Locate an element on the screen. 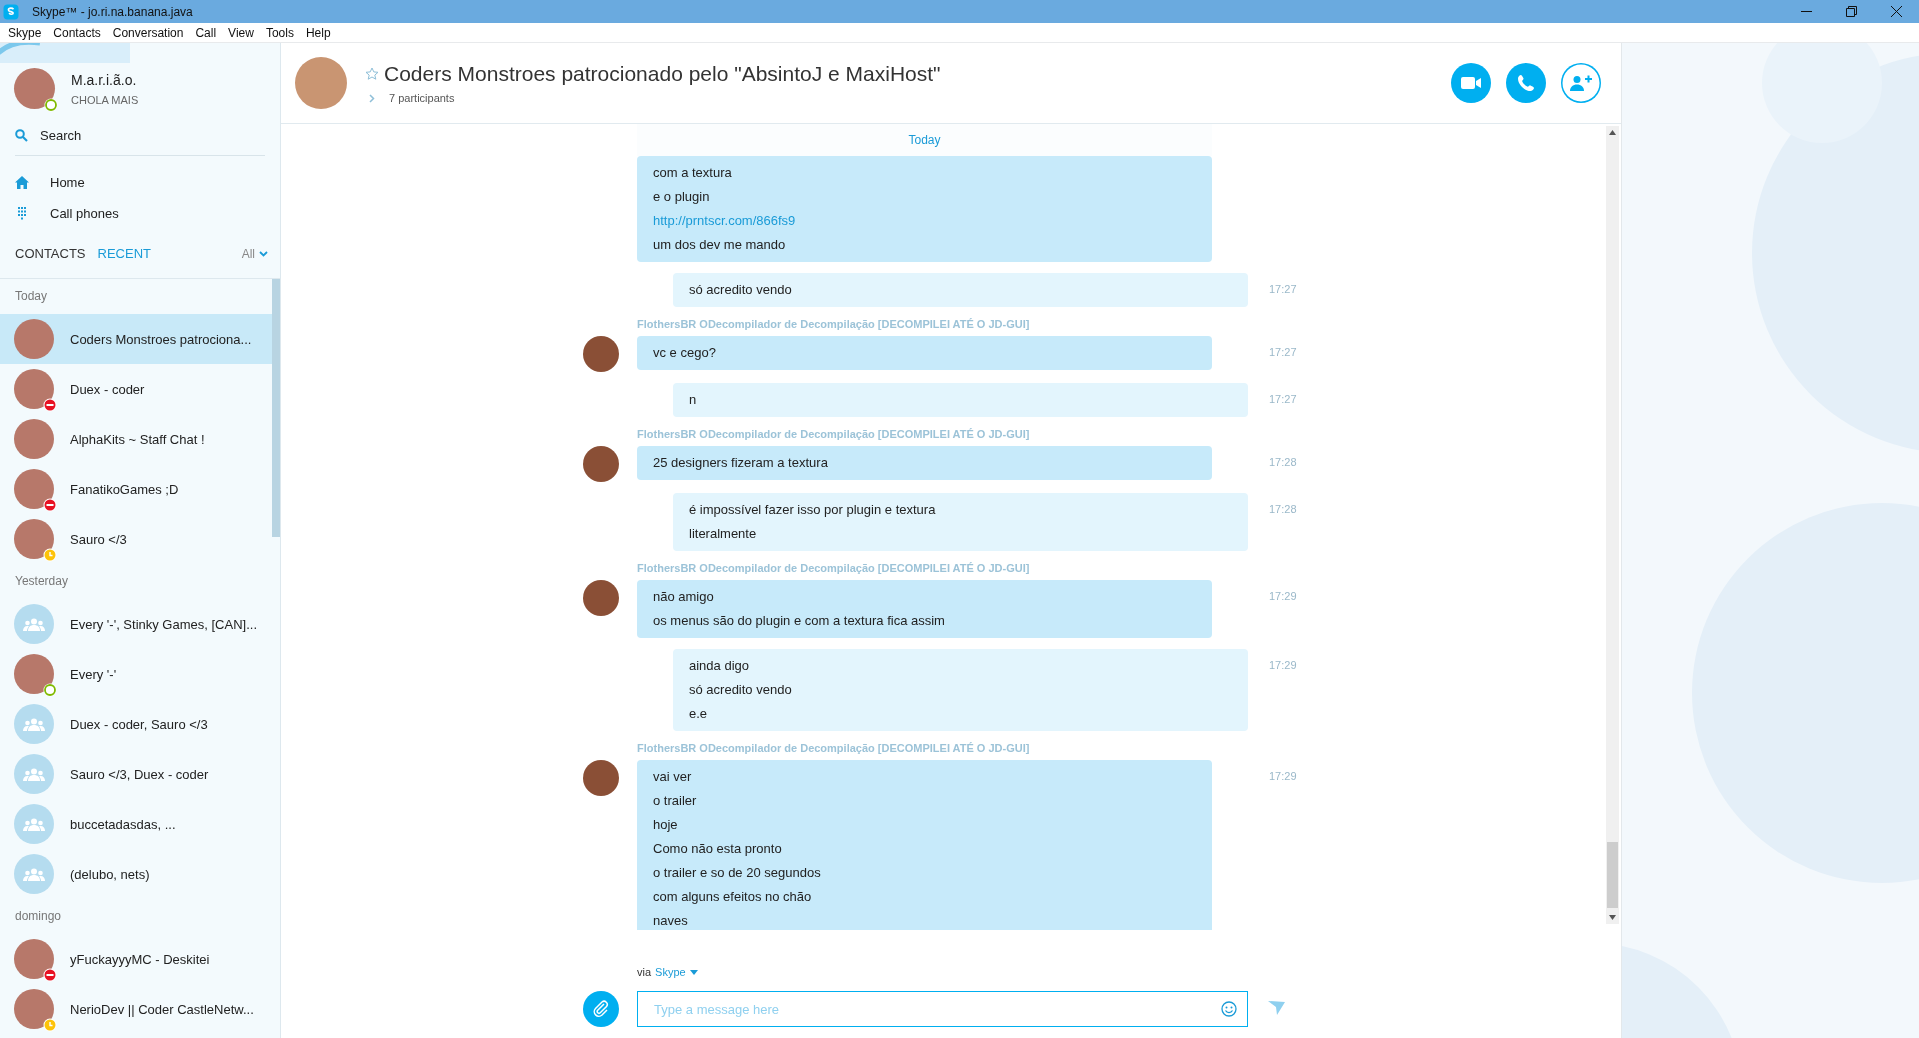  nav-item: Home is located at coordinates (67, 182).